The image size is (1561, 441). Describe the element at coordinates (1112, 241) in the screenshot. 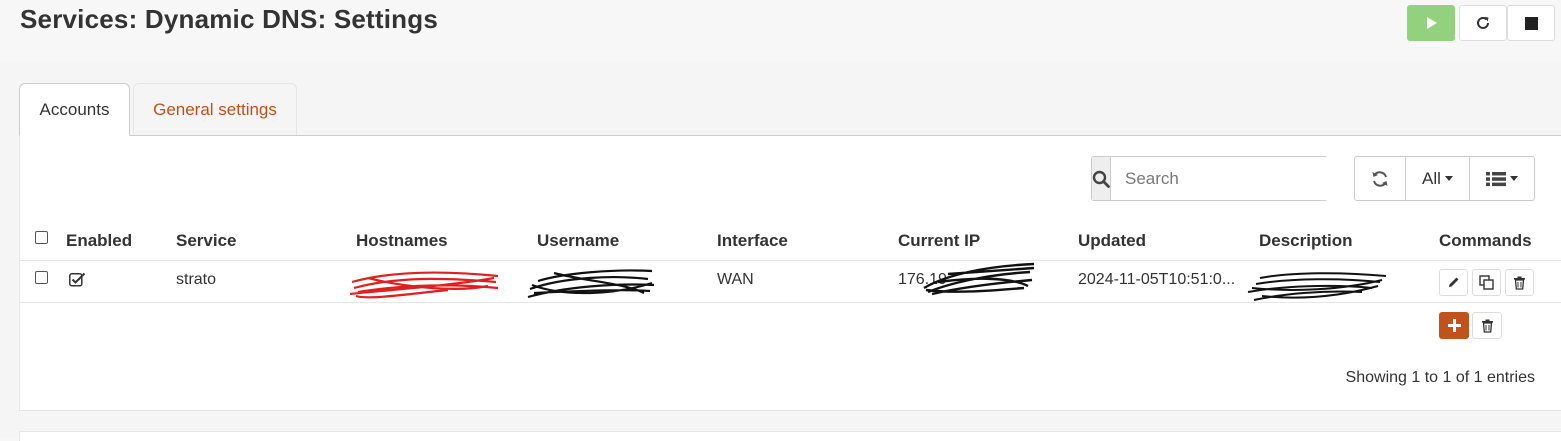

I see `column-header-updated: Updated` at that location.